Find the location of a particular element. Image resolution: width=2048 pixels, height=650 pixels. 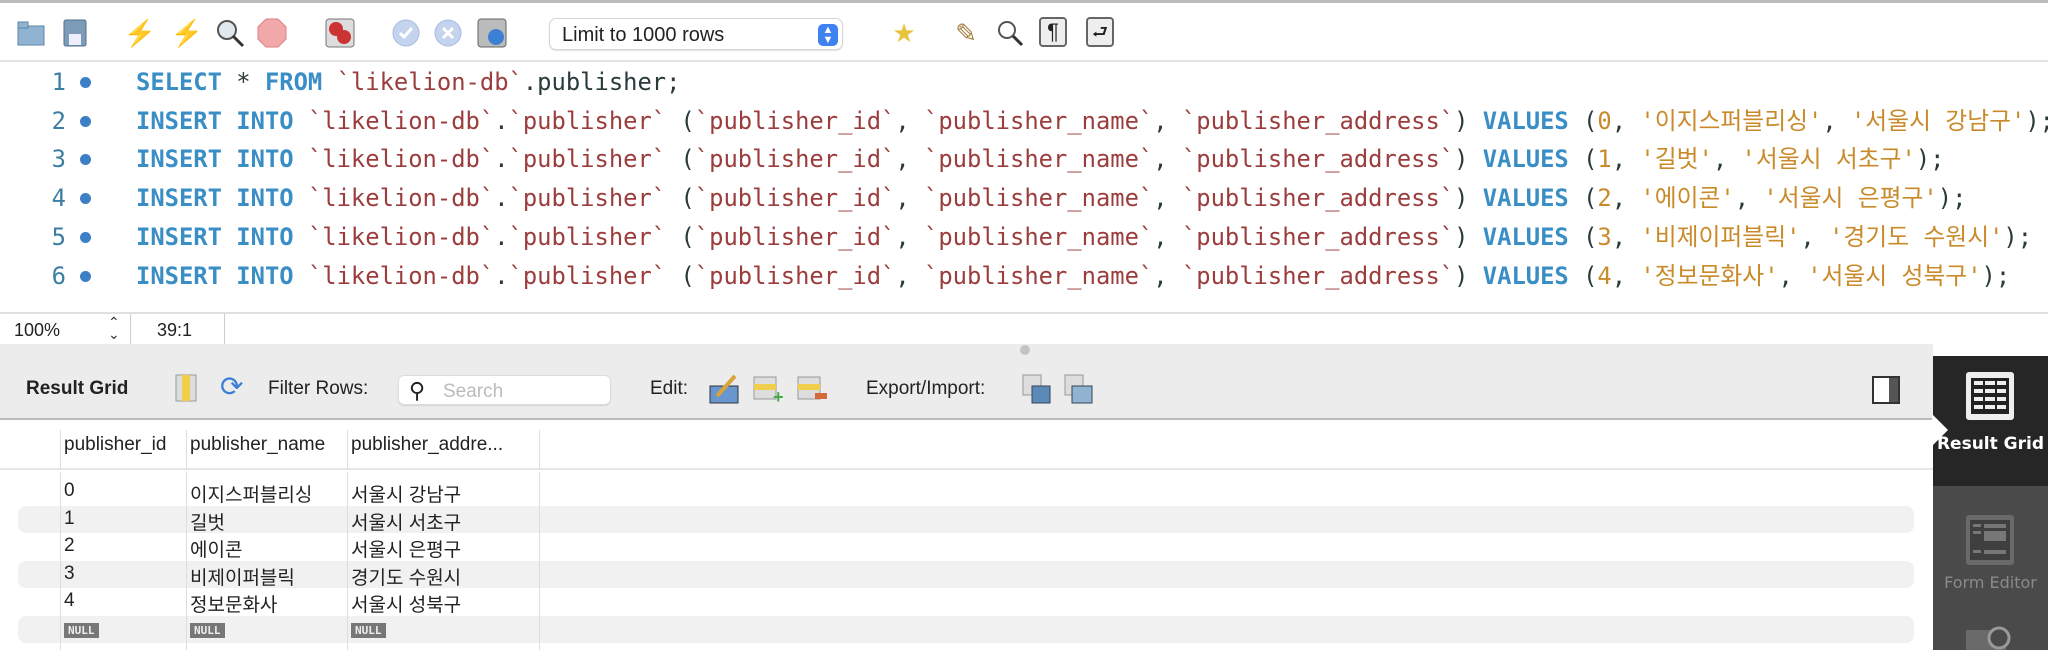

sql-keyword: VALUES is located at coordinates (1525, 120).